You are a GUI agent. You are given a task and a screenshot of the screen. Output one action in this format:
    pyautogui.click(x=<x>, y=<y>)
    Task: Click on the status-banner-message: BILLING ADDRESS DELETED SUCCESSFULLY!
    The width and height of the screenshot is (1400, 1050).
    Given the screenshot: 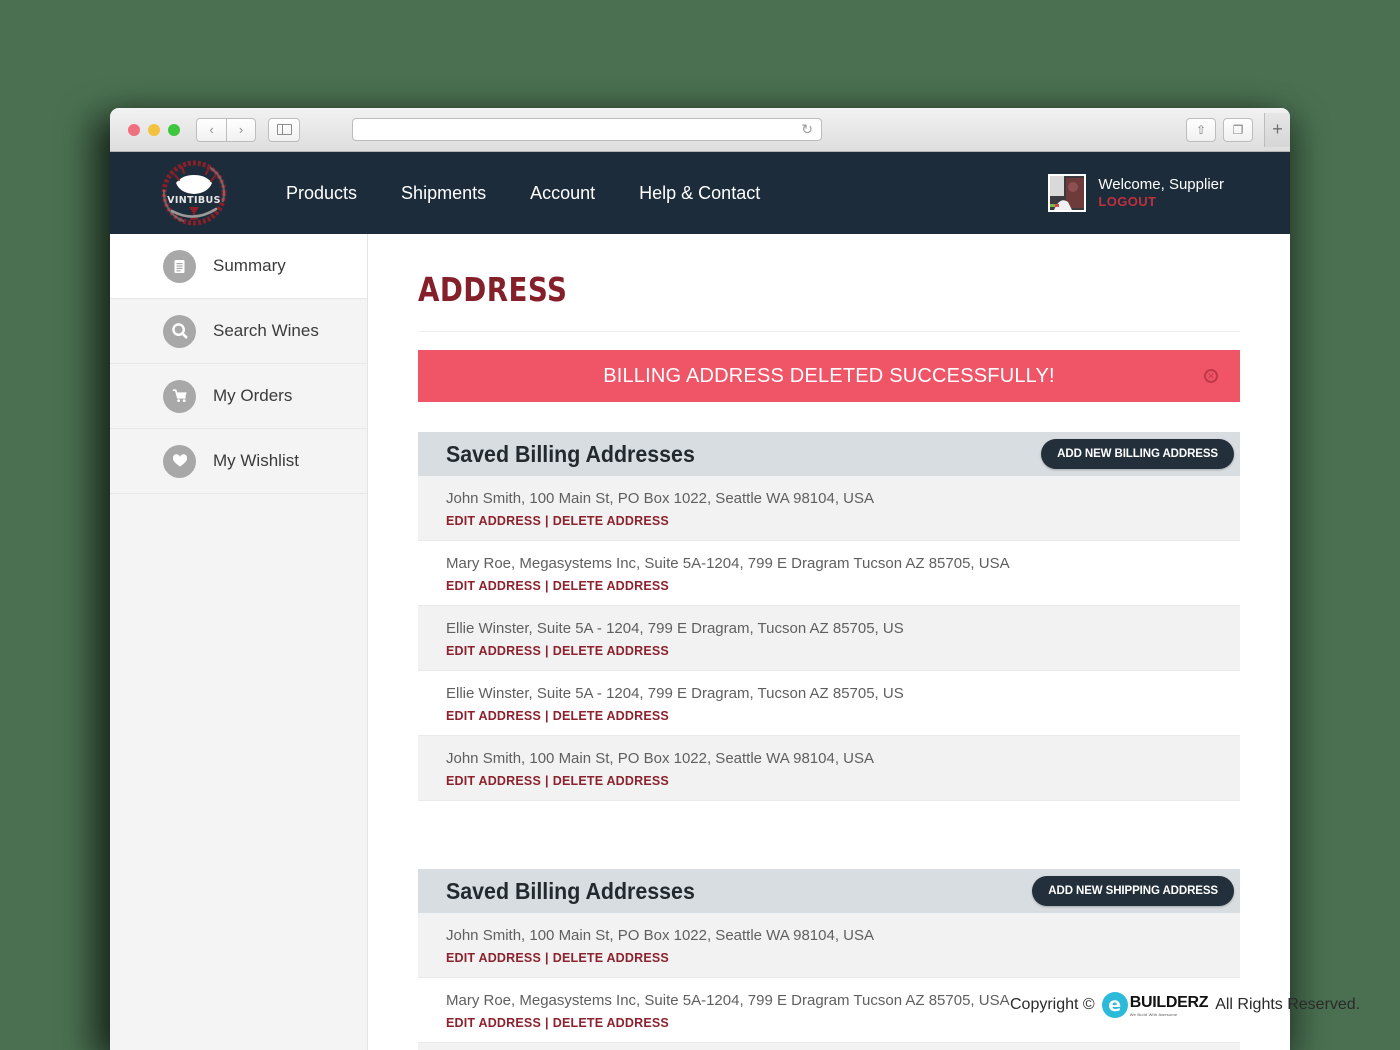 What is the action you would take?
    pyautogui.click(x=829, y=375)
    